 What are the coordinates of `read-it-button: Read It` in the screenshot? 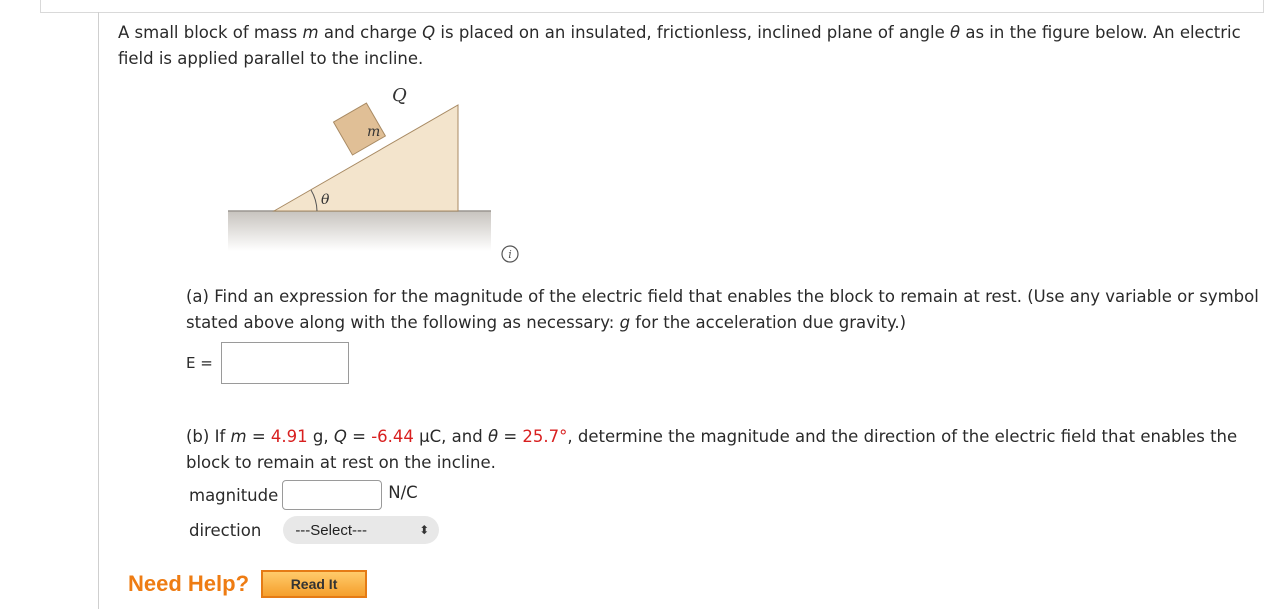 It's located at (314, 584).